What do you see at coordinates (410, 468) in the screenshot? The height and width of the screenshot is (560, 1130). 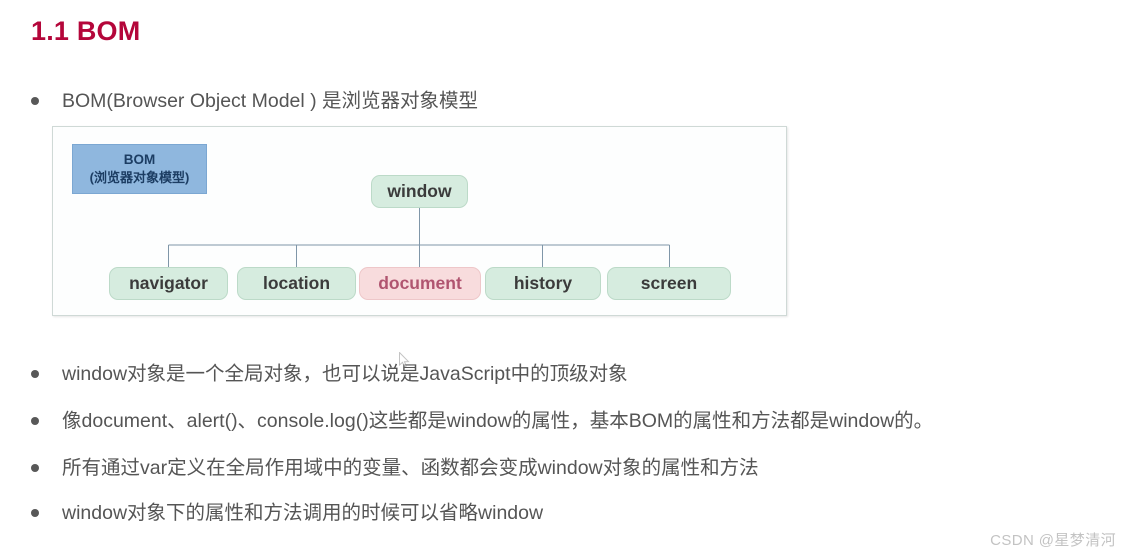 I see `bullet-text-var: 所有通过var定义在全局作用域中的变量、函数都会变成window对象的属性和方法` at bounding box center [410, 468].